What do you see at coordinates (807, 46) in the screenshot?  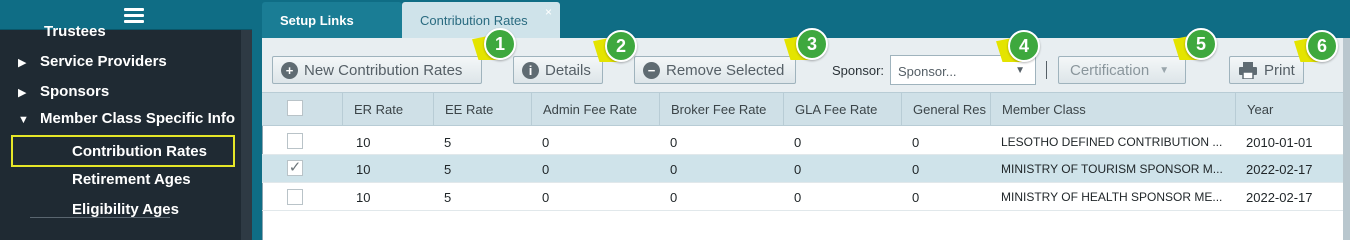 I see `callout-badge: 3` at bounding box center [807, 46].